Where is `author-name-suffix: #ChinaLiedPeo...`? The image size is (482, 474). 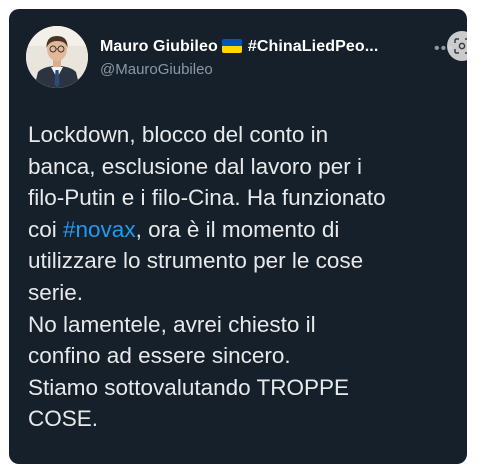 author-name-suffix: #ChinaLiedPeo... is located at coordinates (313, 46).